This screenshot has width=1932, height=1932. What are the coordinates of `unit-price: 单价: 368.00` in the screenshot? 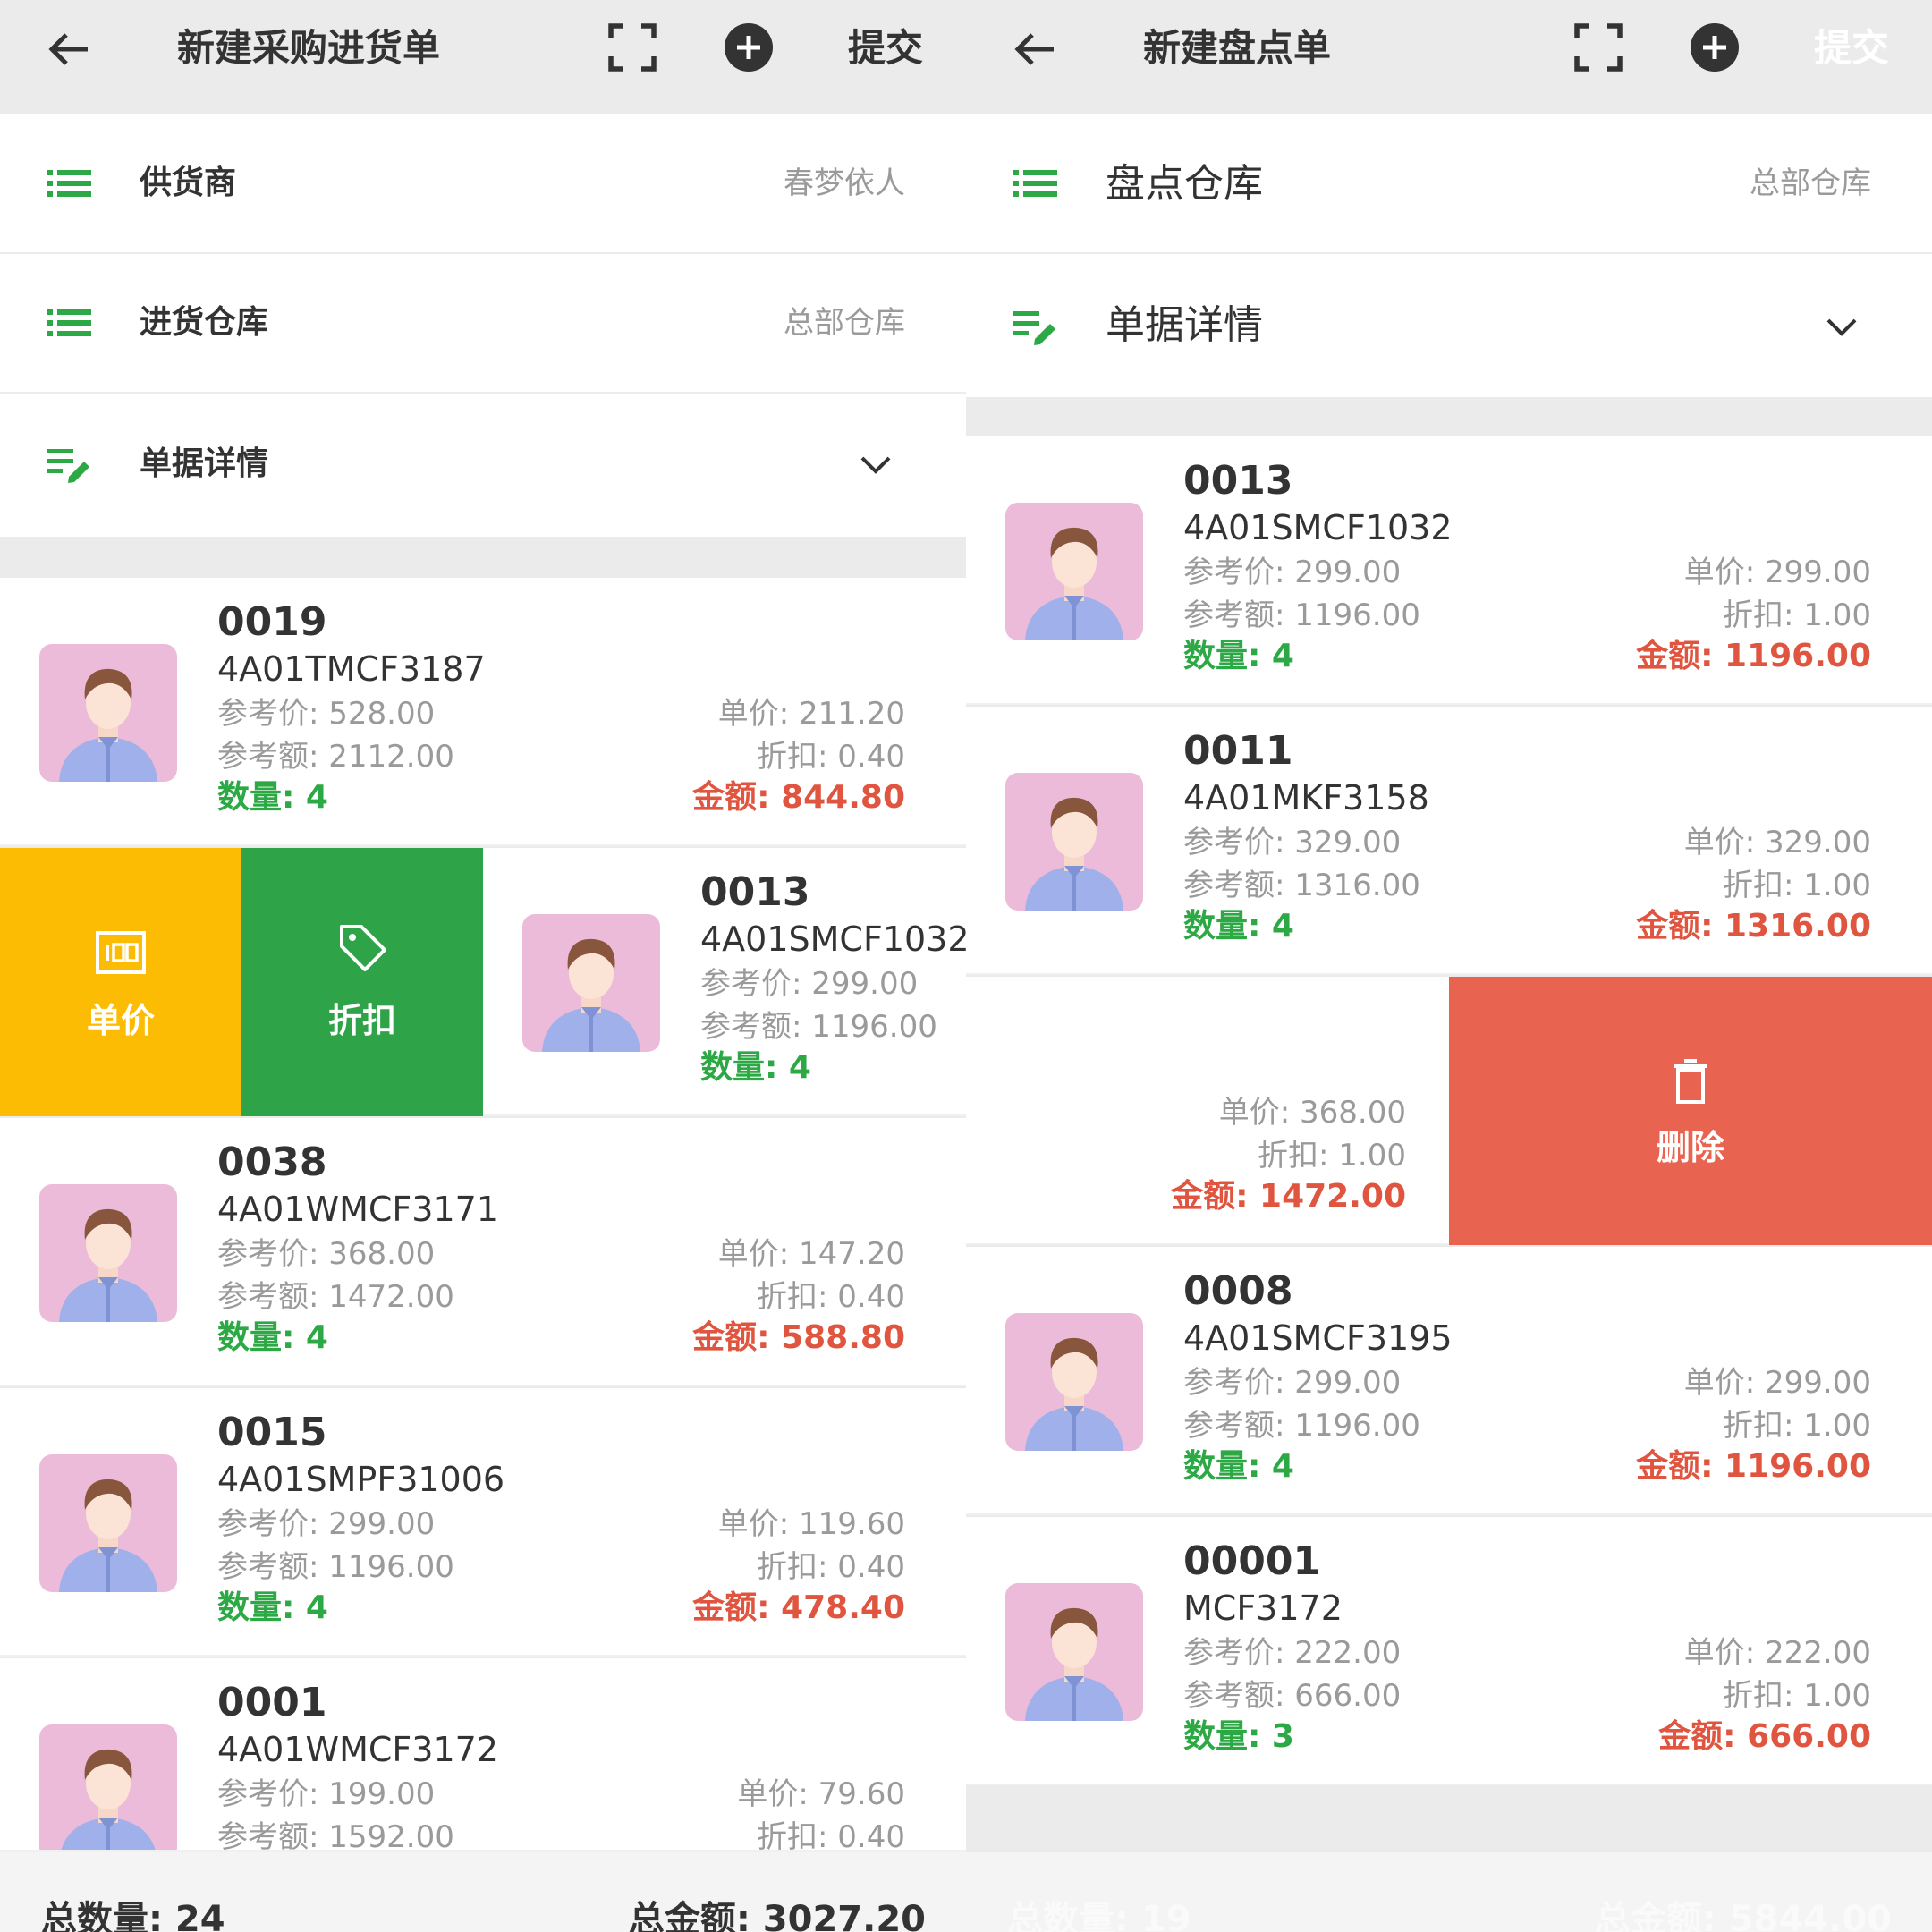 It's located at (1312, 1113).